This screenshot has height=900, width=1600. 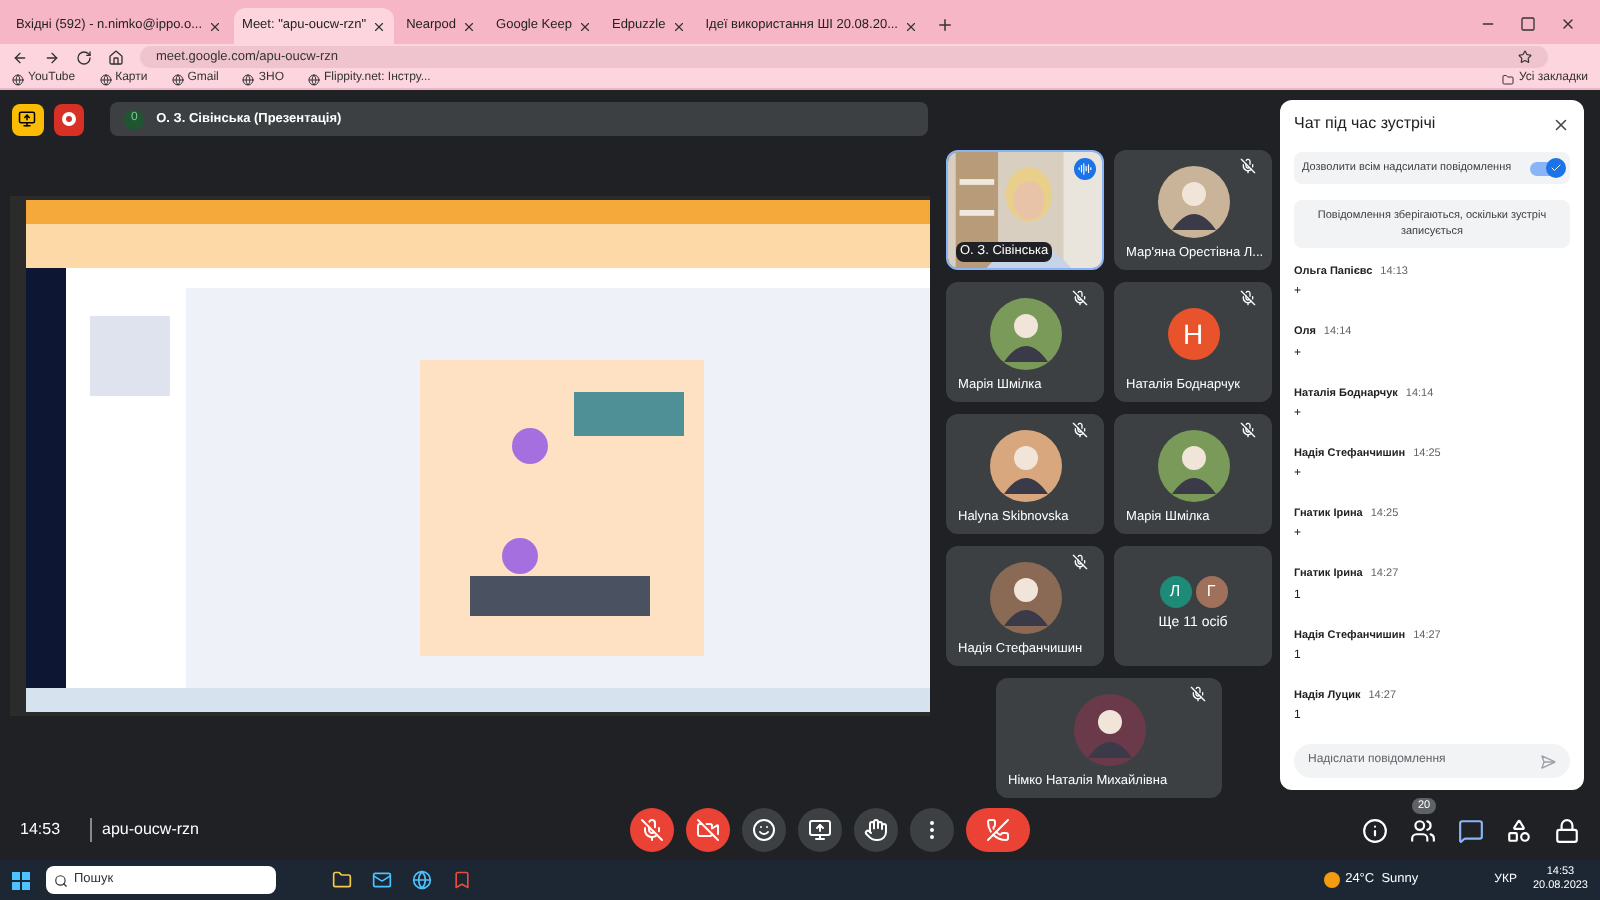 I want to click on present-icon, so click(x=820, y=830).